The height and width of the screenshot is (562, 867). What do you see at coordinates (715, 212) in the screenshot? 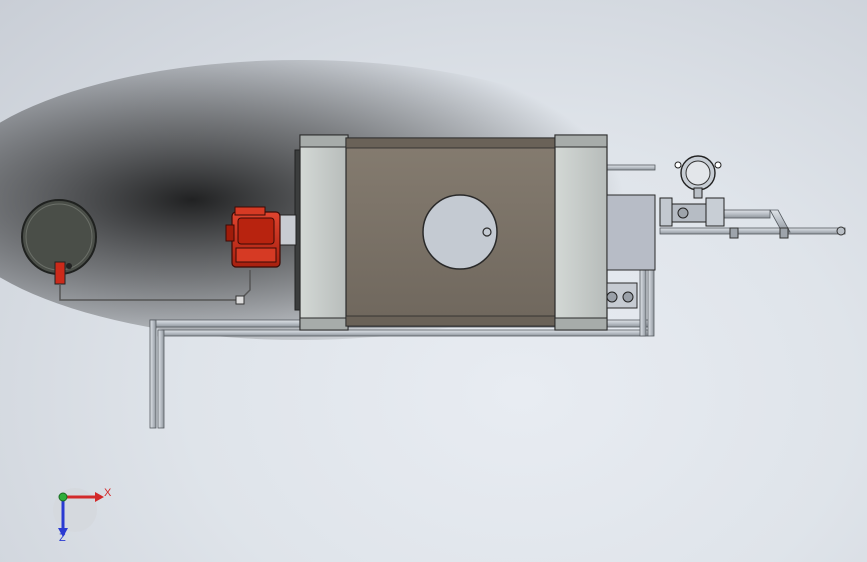
I see `valve-icon` at bounding box center [715, 212].